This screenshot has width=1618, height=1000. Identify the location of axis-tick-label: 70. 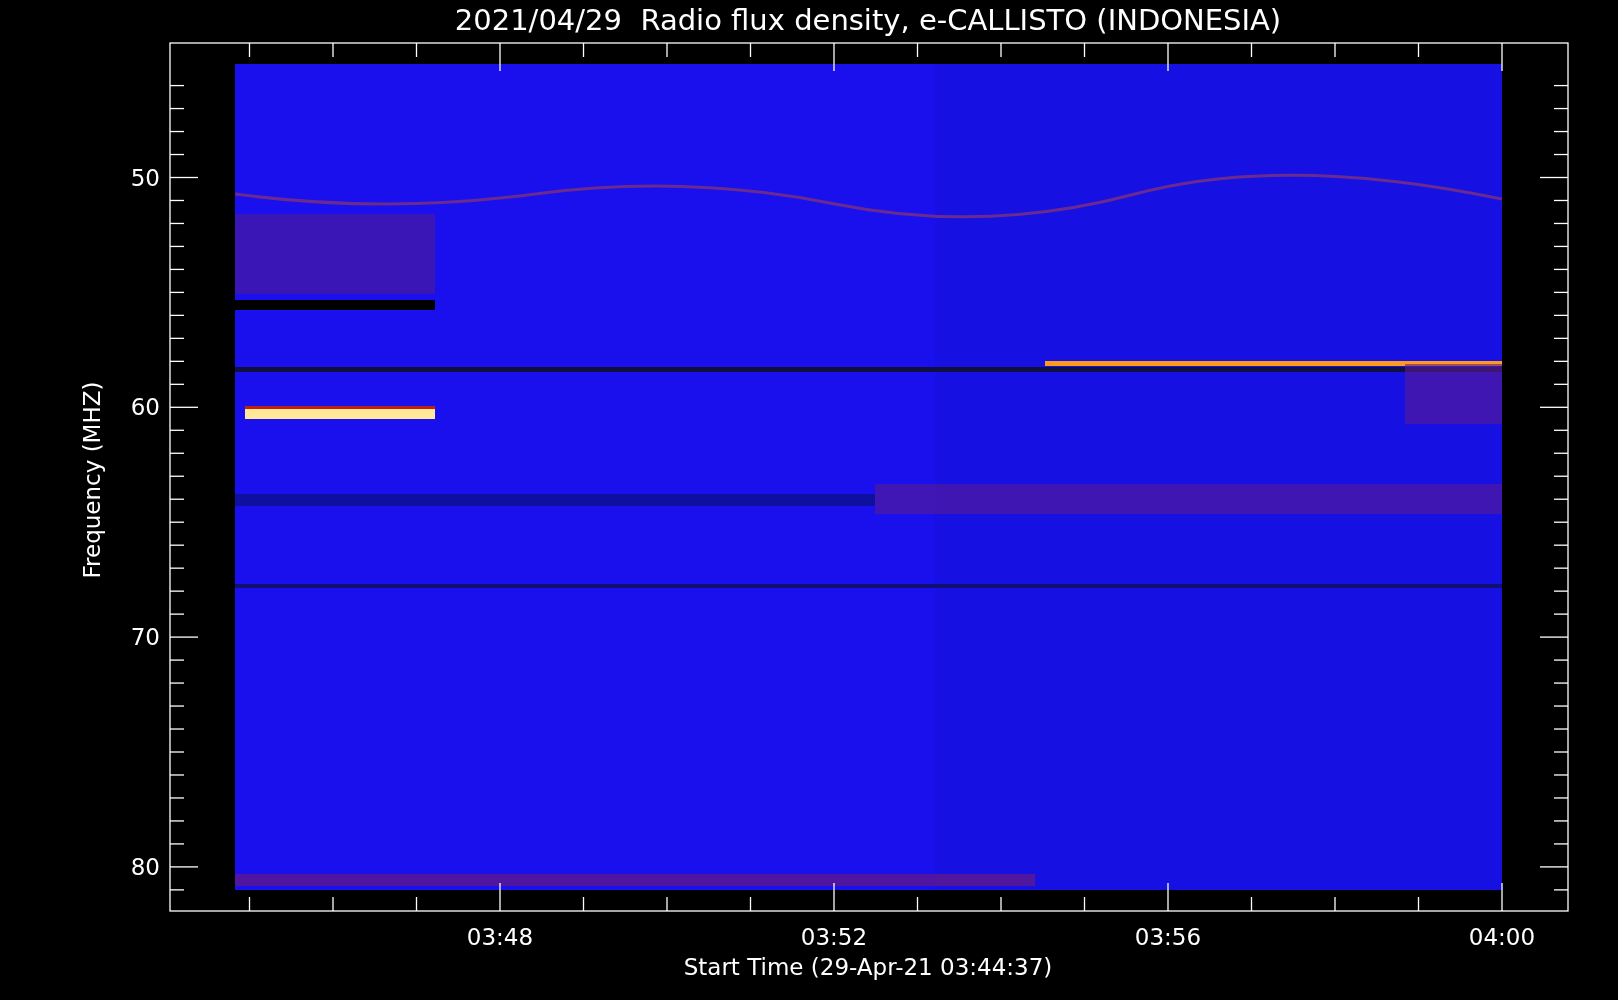
(145, 637).